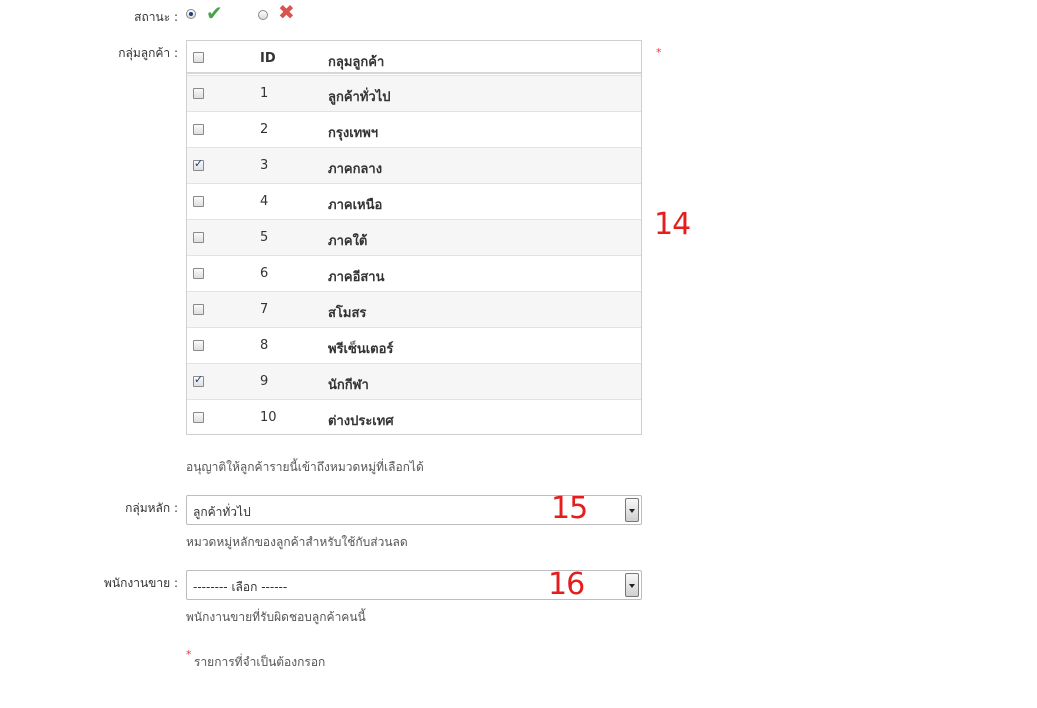 The width and height of the screenshot is (1037, 708). Describe the element at coordinates (297, 542) in the screenshot. I see `main-group-help: หมวดหมู่หลักของลูกค้าสำหรับใช้กับส่วนลด` at that location.